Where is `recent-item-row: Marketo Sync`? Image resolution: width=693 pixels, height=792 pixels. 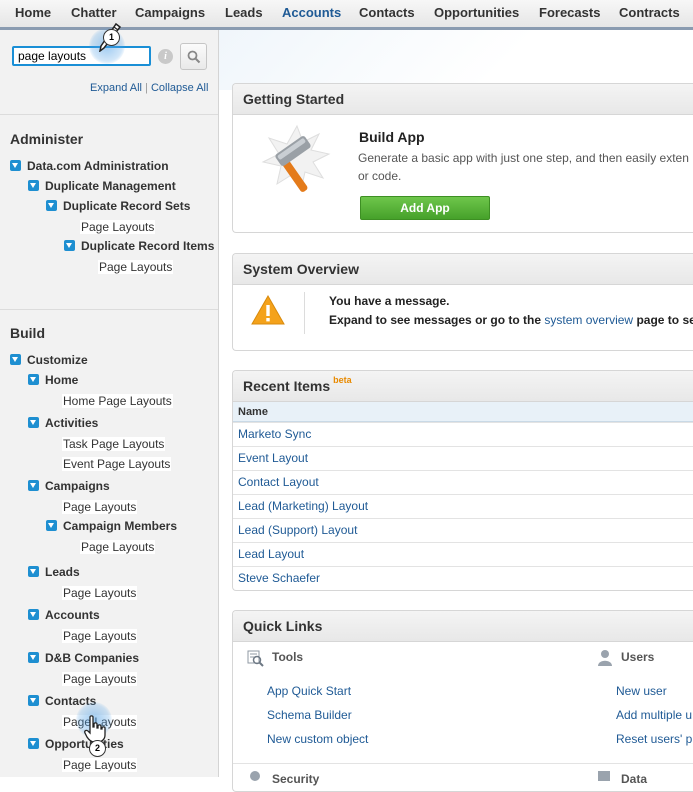 recent-item-row: Marketo Sync is located at coordinates (463, 433).